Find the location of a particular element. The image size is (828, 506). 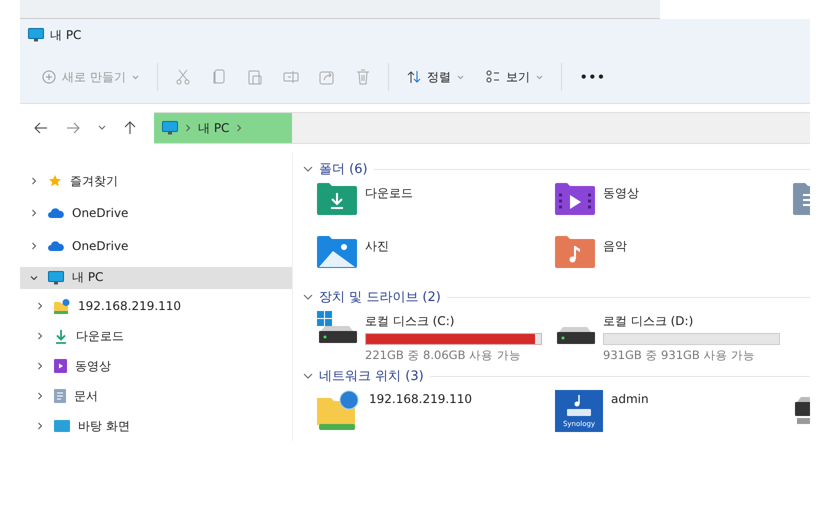

sidebar-item: 즐겨찾기 is located at coordinates (156, 181).